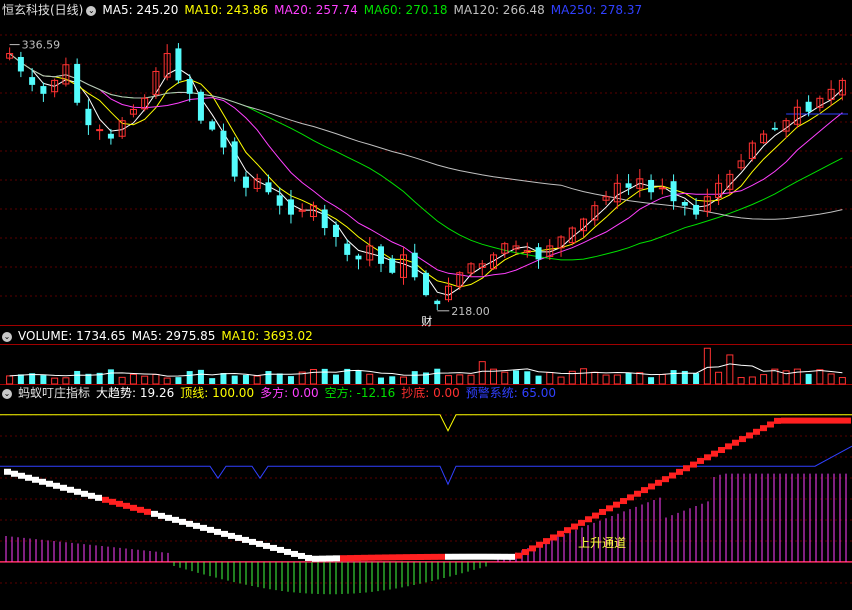 This screenshot has width=852, height=610. What do you see at coordinates (602, 543) in the screenshot?
I see `uptrend-annotation: 上升通道` at bounding box center [602, 543].